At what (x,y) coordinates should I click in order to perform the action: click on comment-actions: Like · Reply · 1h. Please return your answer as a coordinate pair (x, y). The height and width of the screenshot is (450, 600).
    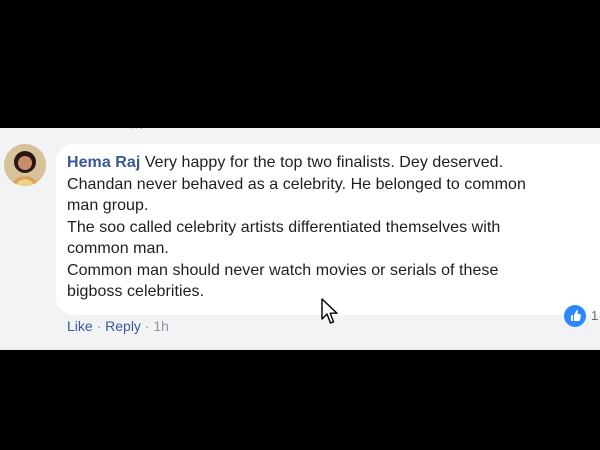
    Looking at the image, I should click on (118, 326).